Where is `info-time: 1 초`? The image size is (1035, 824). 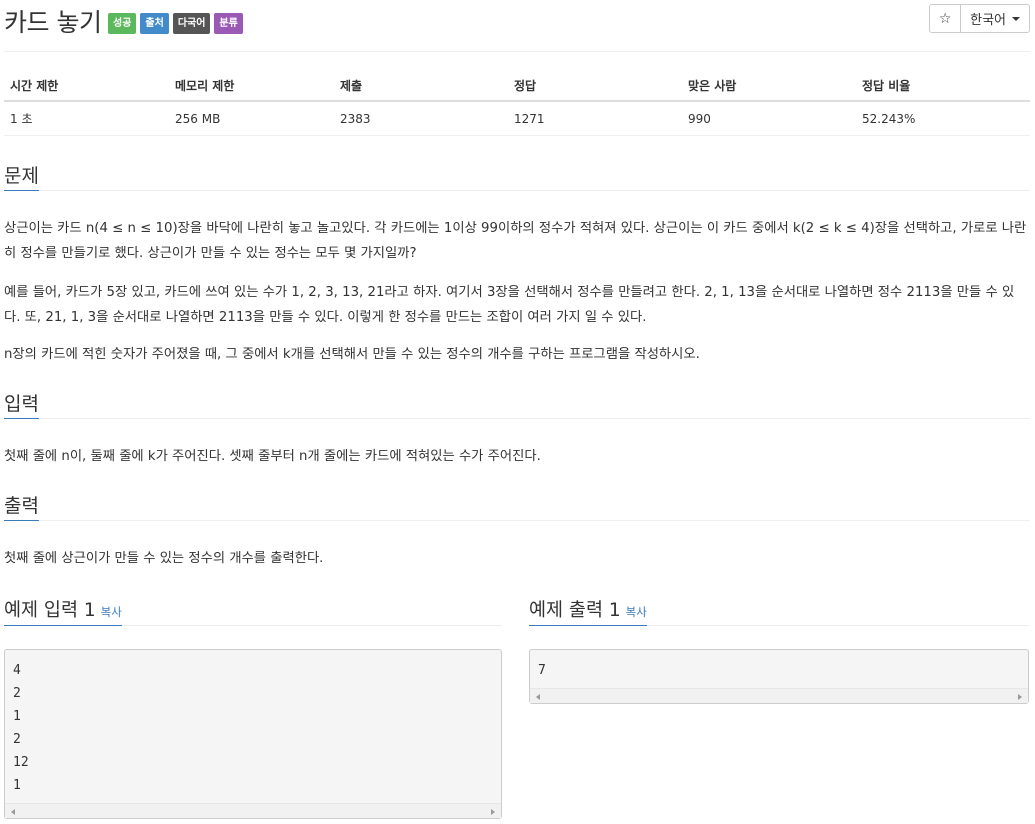
info-time: 1 초 is located at coordinates (86, 118).